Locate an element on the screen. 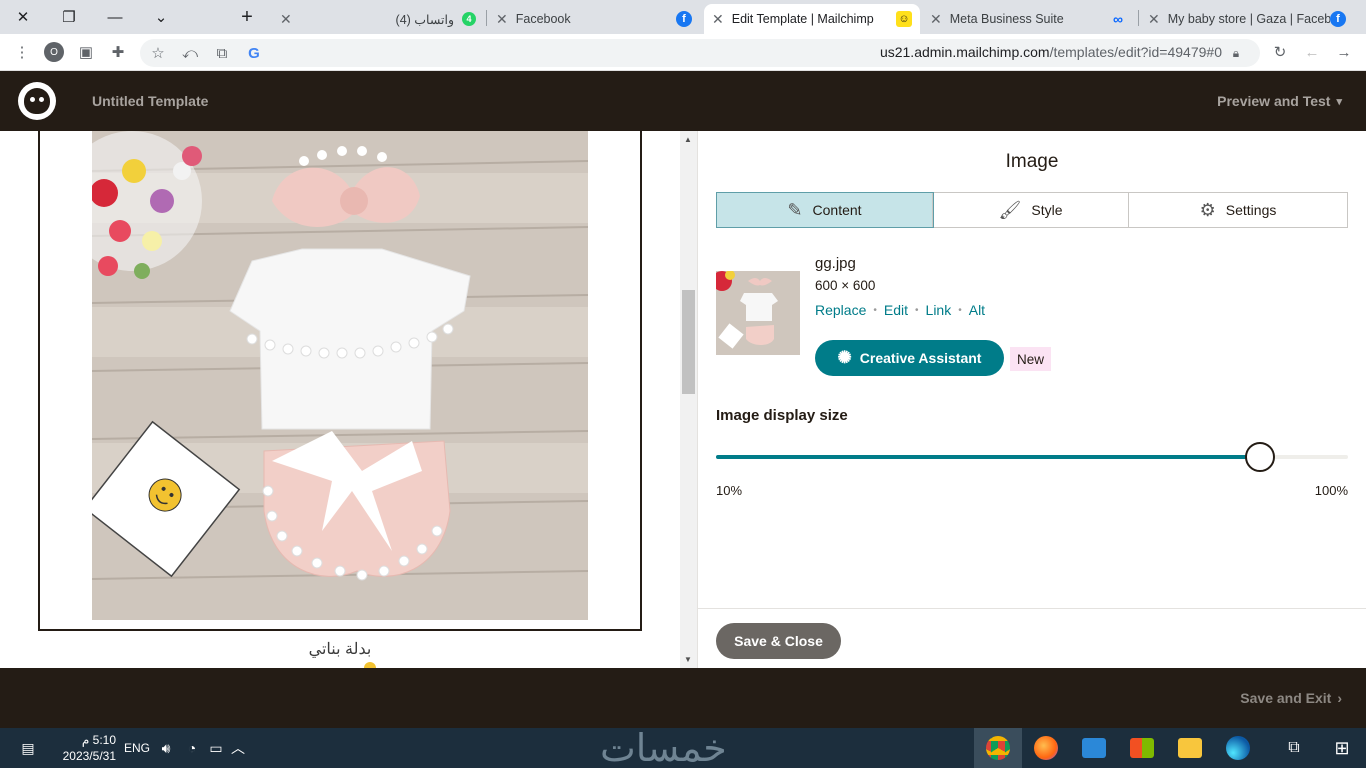 The image size is (1366, 768). chrome-icon is located at coordinates (998, 748).